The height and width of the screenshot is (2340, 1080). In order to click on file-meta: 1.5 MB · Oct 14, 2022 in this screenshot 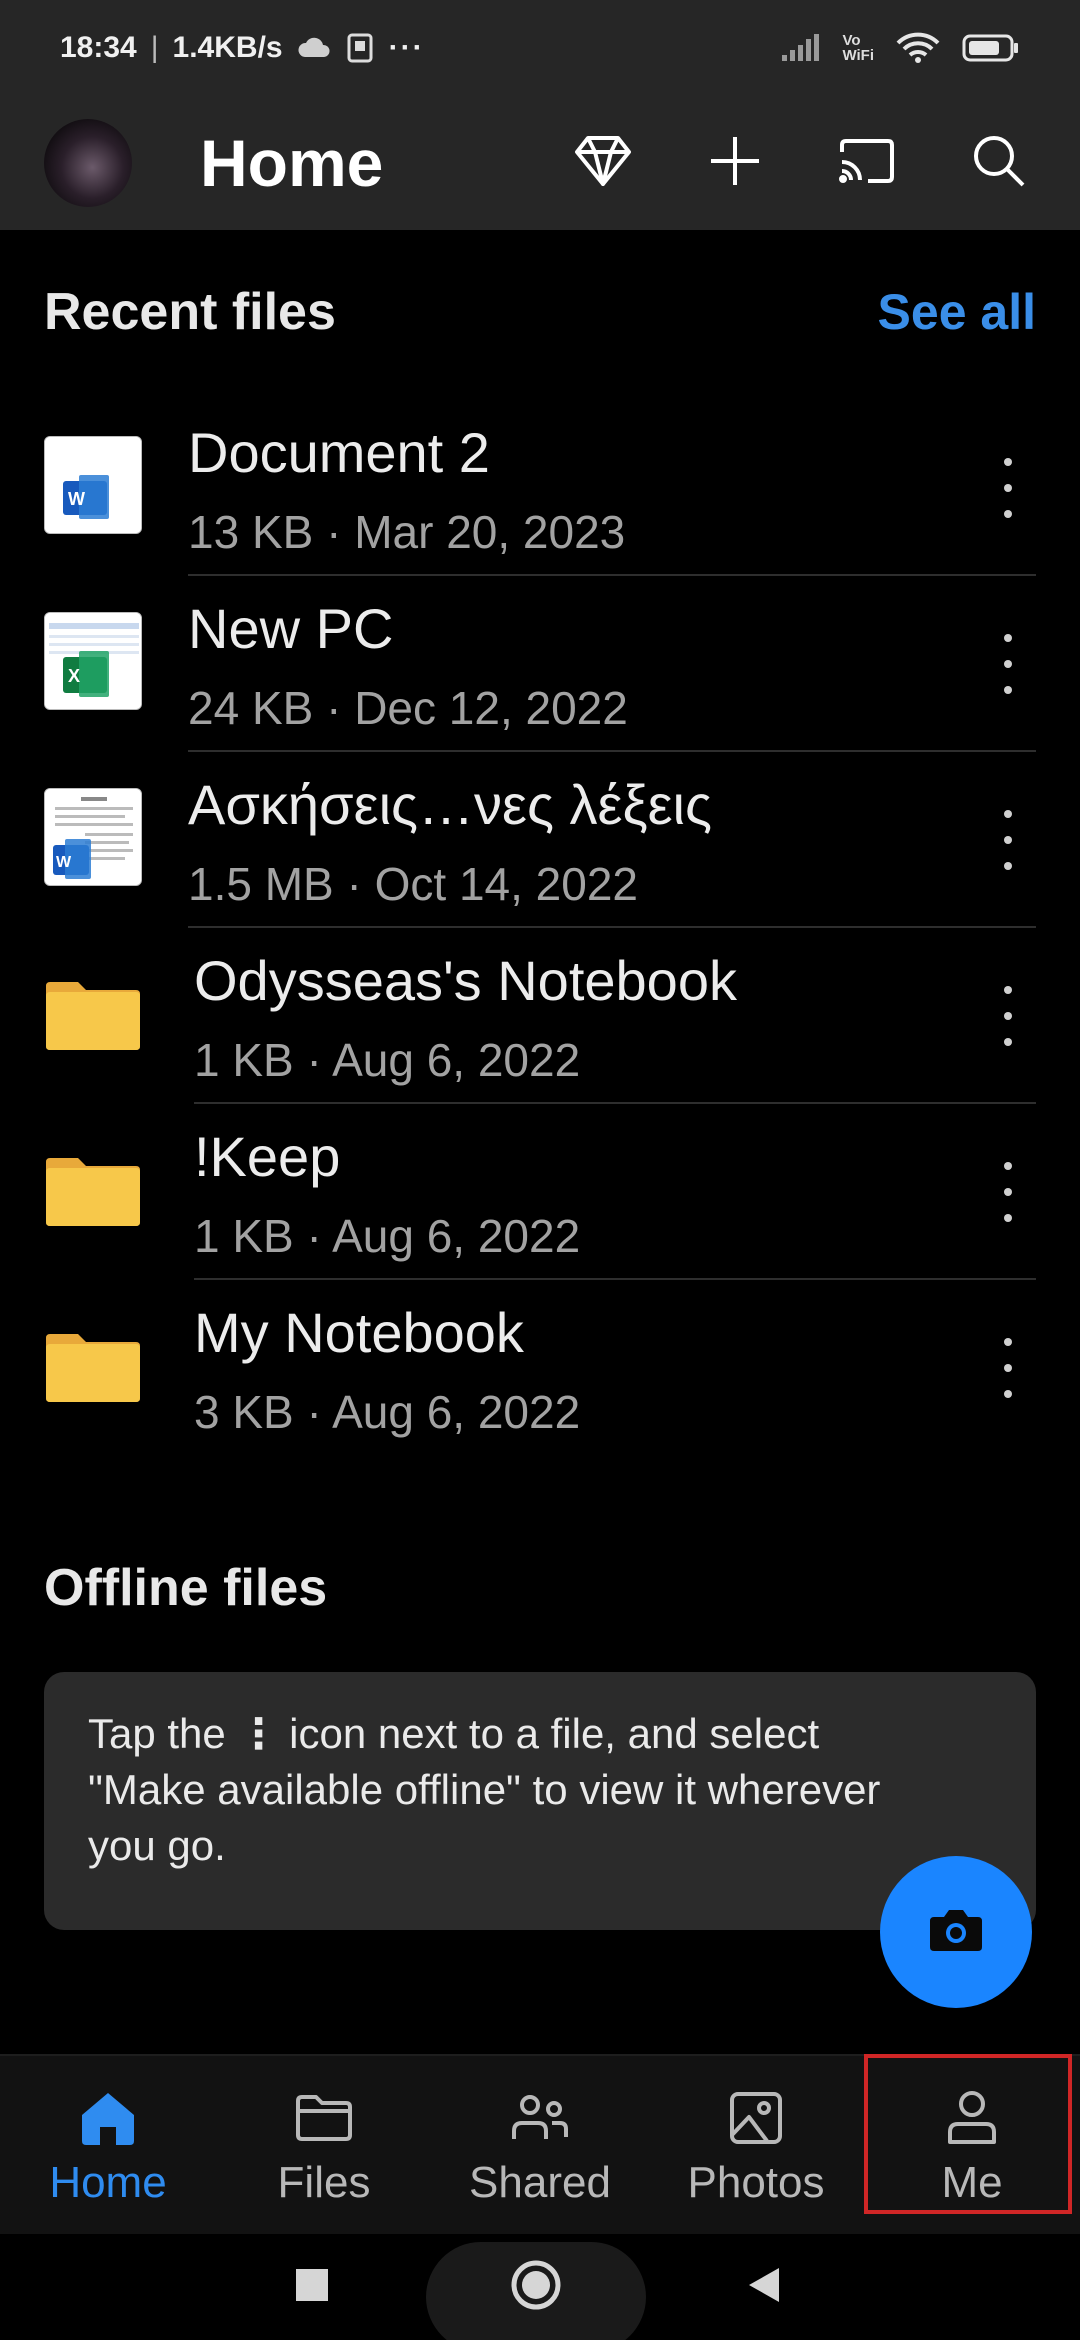, I will do `click(413, 884)`.